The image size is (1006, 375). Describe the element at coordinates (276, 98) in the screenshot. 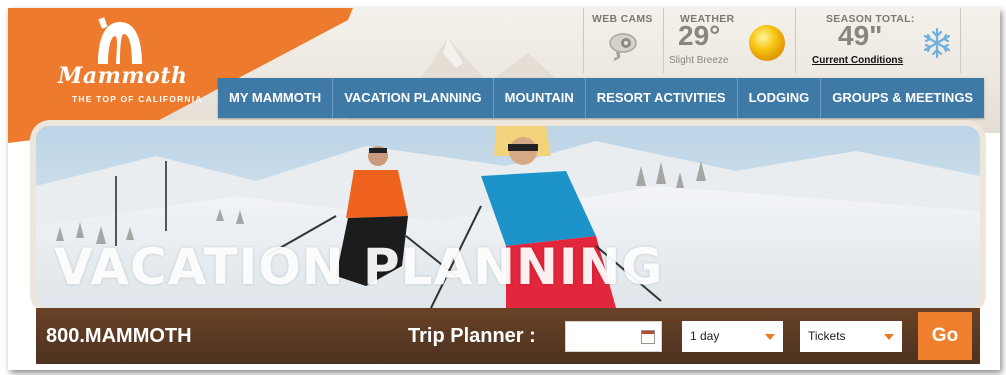

I see `nav-item-my-mammoth: MY MAMMOTH` at that location.